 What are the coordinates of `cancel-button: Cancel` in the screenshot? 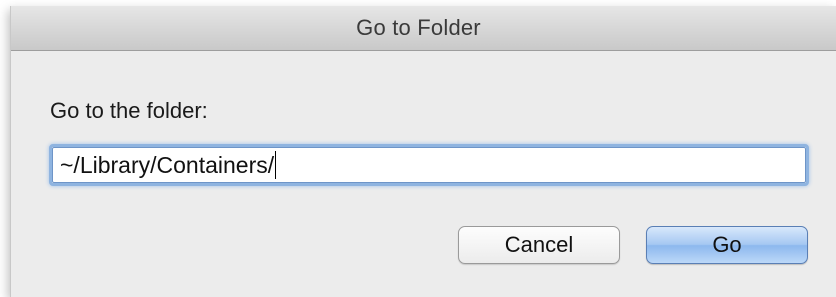 It's located at (539, 245).